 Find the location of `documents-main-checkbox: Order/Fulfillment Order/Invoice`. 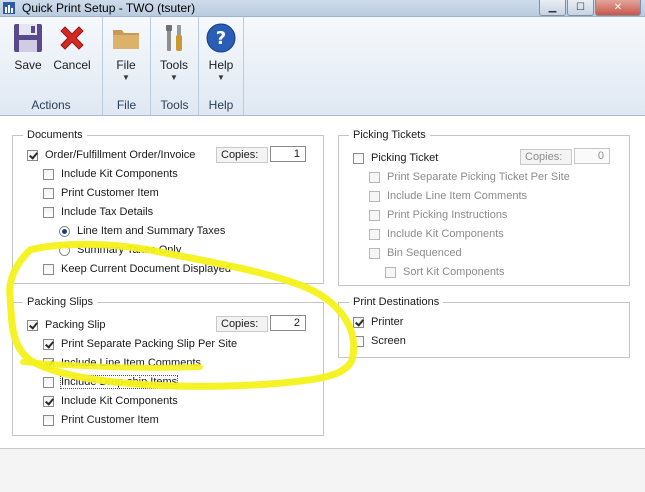

documents-main-checkbox: Order/Fulfillment Order/Invoice is located at coordinates (111, 155).